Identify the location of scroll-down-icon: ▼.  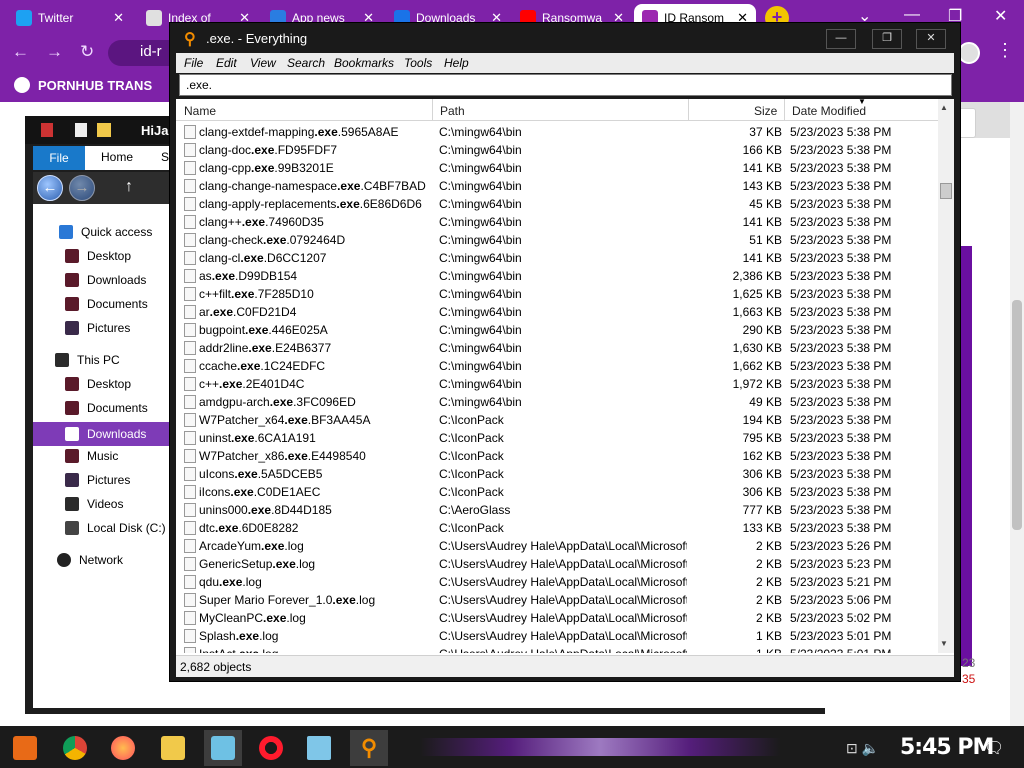
(944, 643).